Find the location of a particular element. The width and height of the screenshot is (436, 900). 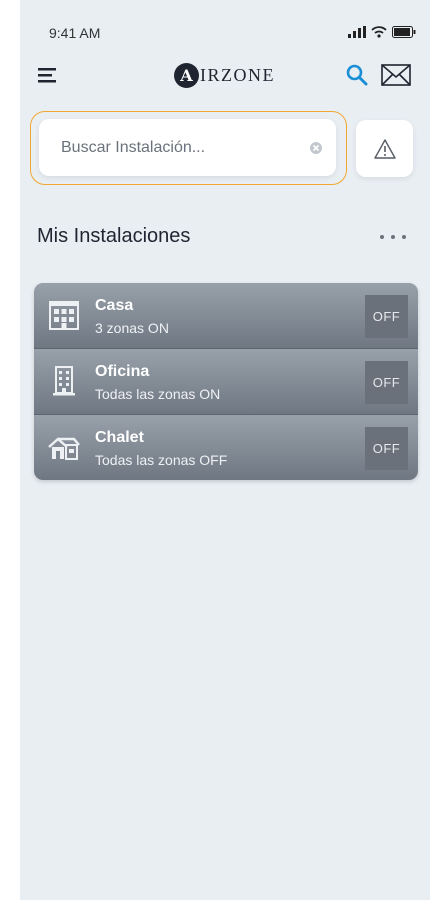

clear-search-icon is located at coordinates (316, 148).